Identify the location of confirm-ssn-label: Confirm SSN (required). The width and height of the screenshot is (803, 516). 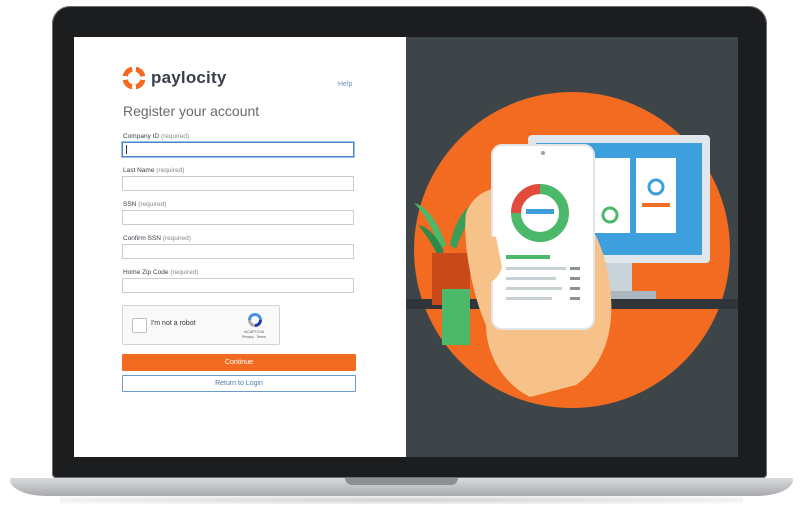
(157, 238).